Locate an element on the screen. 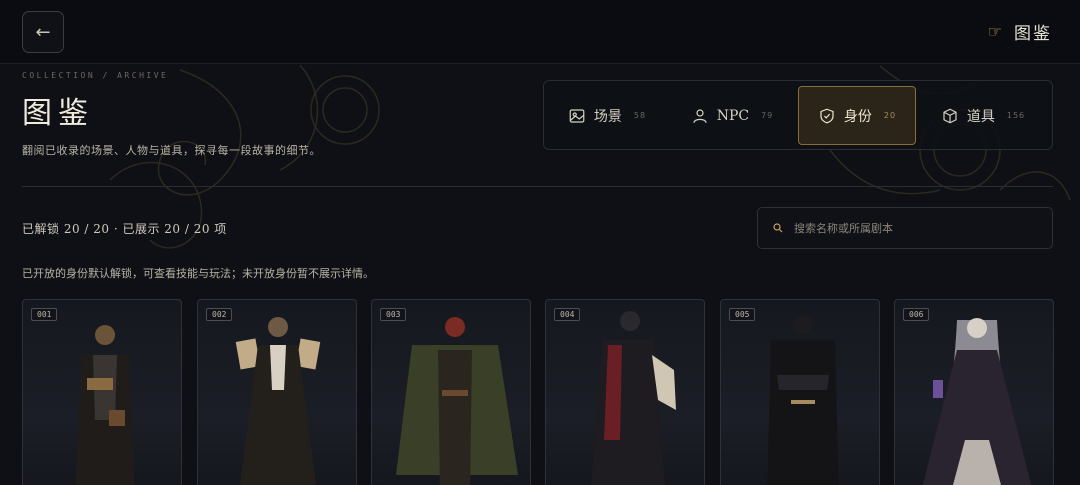  identity-card: 006 is located at coordinates (974, 392).